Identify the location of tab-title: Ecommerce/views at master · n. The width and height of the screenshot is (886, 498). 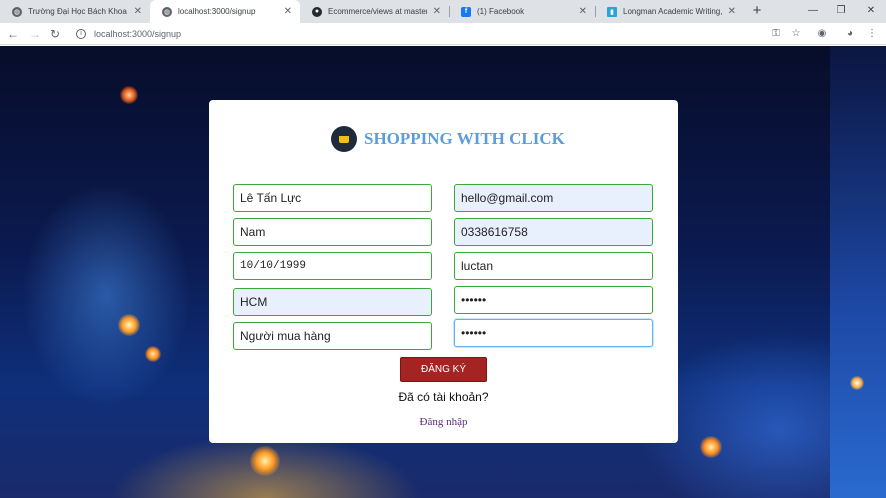
(377, 11).